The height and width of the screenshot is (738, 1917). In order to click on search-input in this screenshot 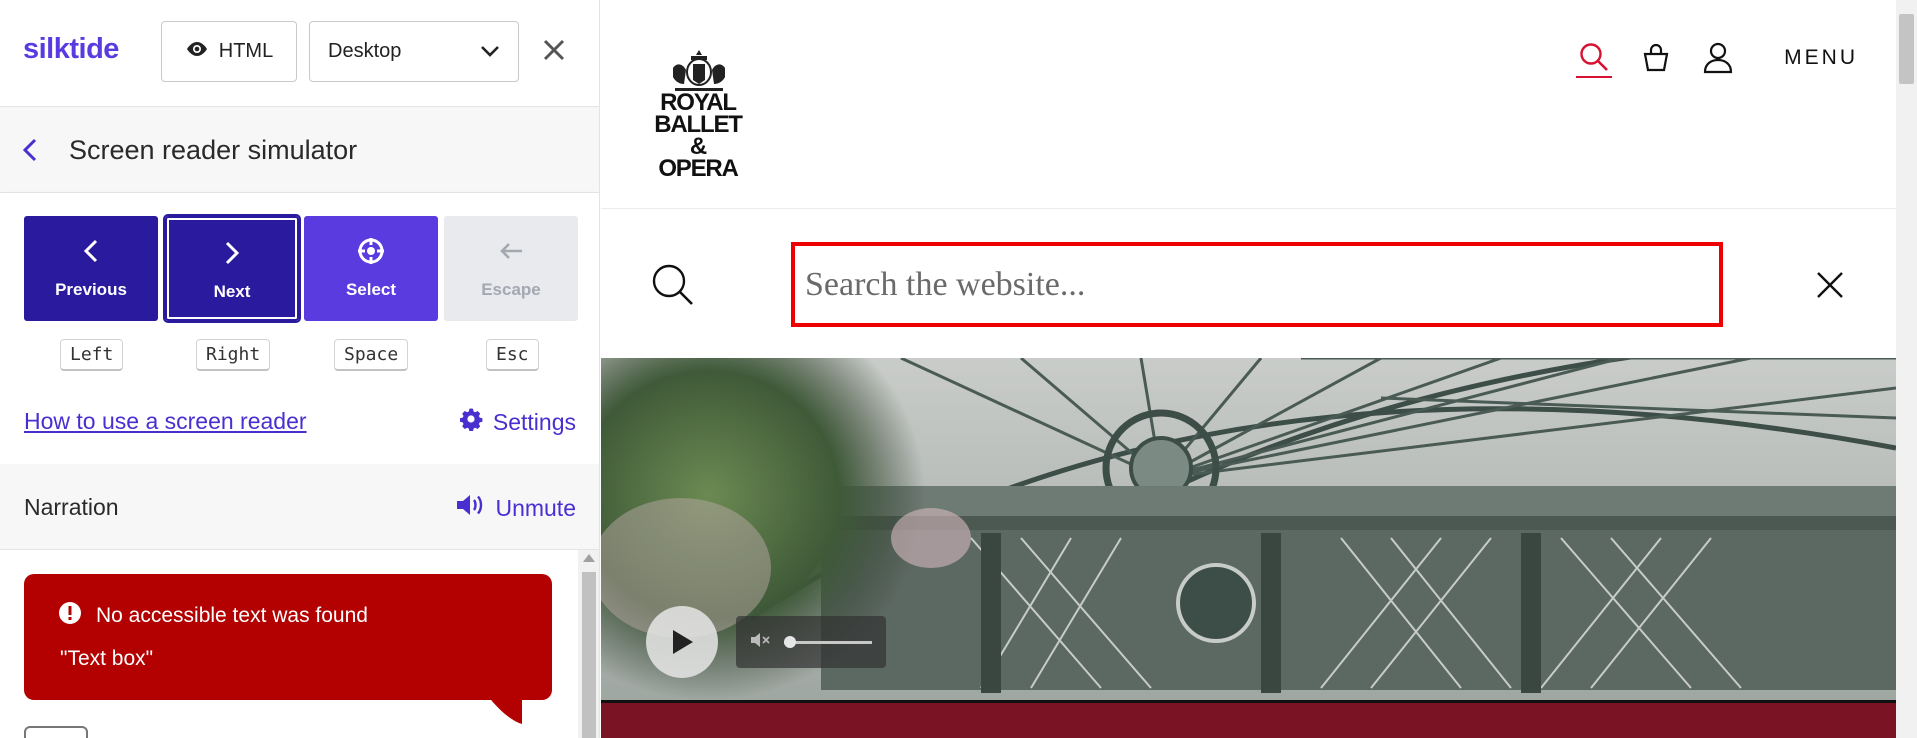, I will do `click(1262, 284)`.